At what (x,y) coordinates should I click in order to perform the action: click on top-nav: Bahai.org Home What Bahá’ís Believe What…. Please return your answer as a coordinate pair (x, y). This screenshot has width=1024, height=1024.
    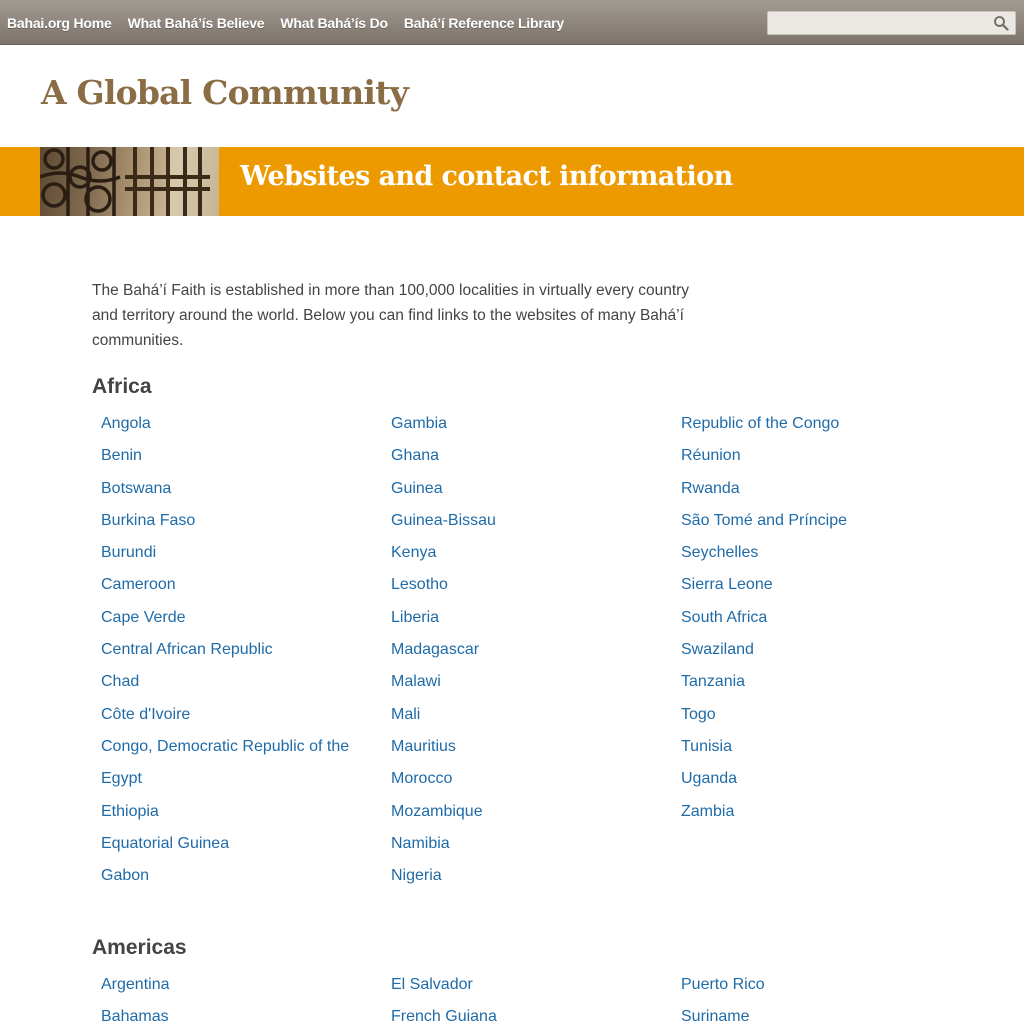
    Looking at the image, I should click on (293, 22).